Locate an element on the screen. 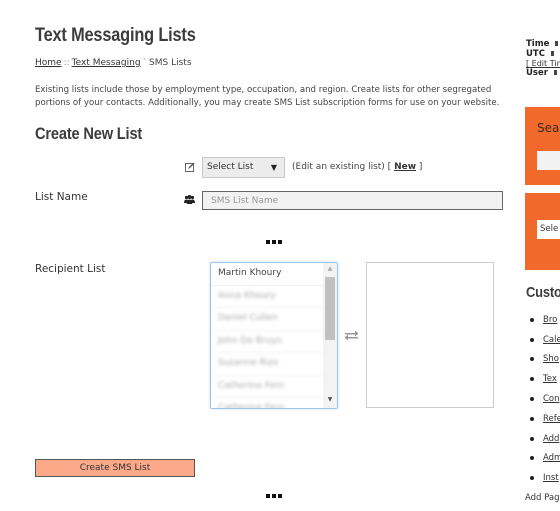 This screenshot has width=560, height=511. custom-link: Inst is located at coordinates (551, 478).